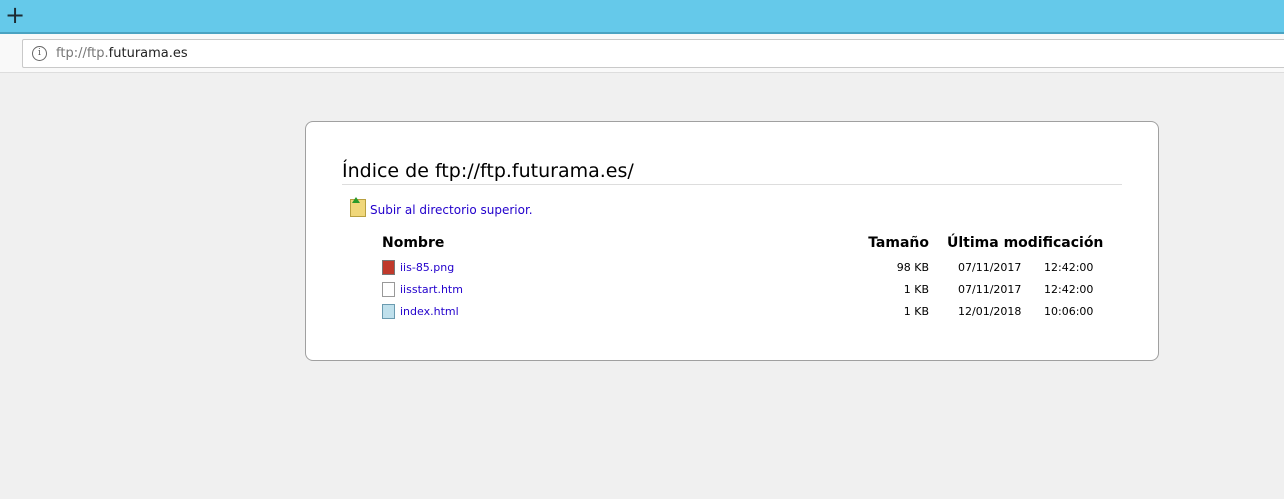 This screenshot has width=1284, height=499. I want to click on info-icon: i, so click(39, 53).